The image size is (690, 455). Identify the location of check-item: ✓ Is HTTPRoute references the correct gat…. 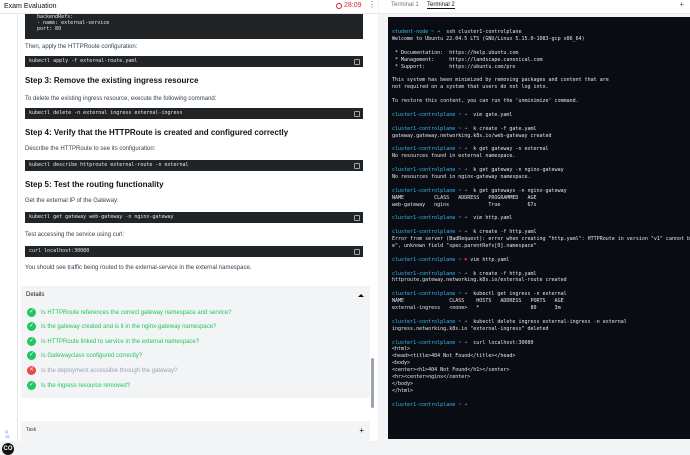
(129, 312).